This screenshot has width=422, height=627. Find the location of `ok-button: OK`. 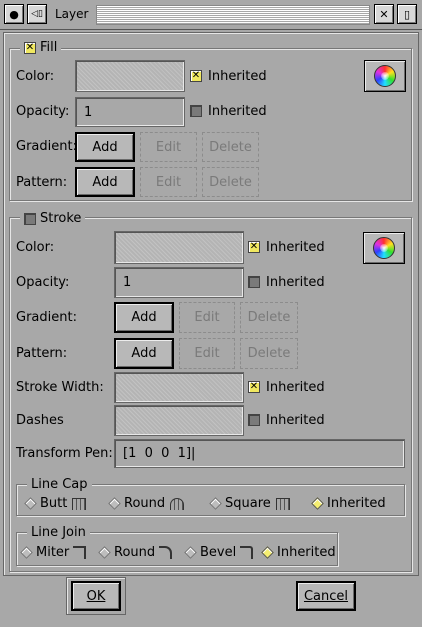

ok-button: OK is located at coordinates (96, 596).